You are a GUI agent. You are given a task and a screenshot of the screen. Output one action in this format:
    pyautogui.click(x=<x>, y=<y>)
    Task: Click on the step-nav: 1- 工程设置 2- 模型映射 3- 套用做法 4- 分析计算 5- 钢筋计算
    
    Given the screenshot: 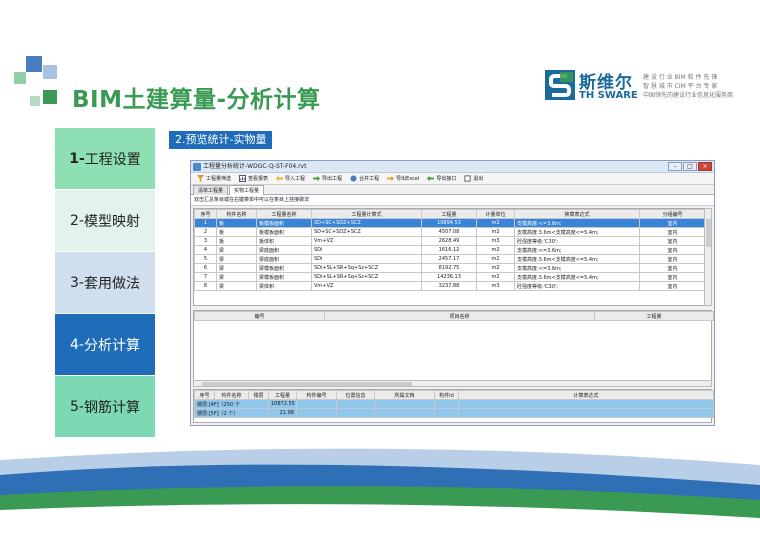 What is the action you would take?
    pyautogui.click(x=105, y=283)
    